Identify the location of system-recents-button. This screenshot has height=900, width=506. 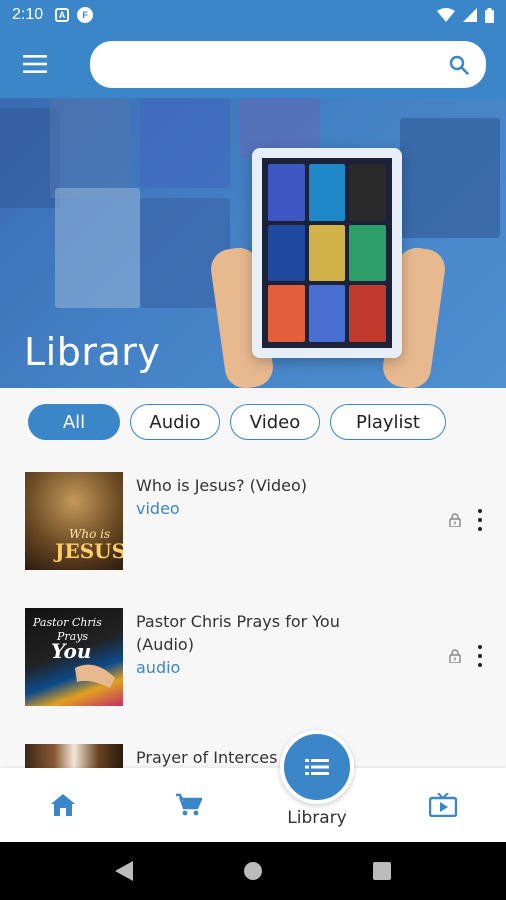
(382, 871).